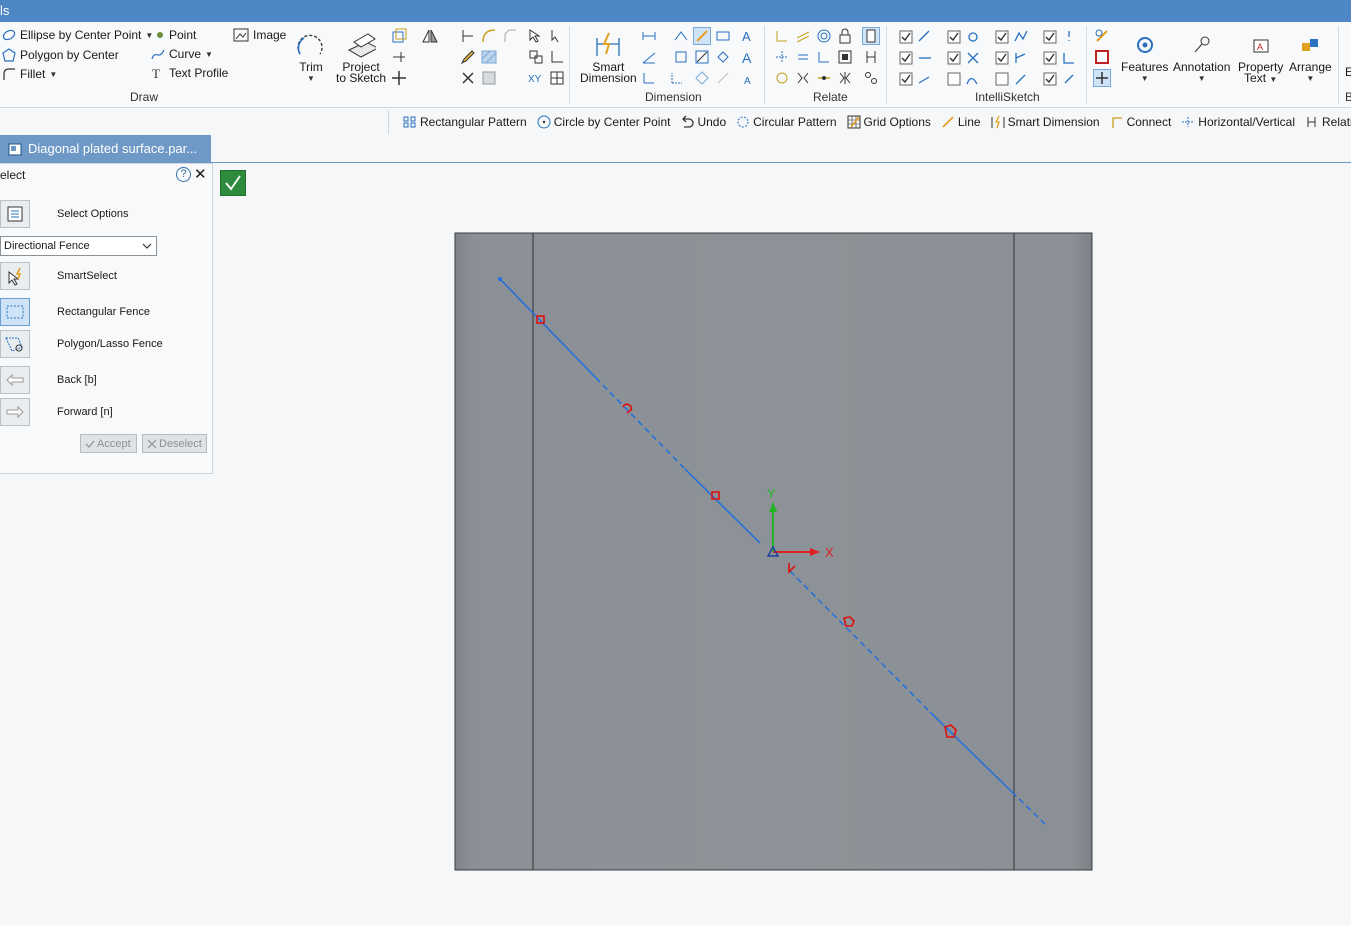 Image resolution: width=1351 pixels, height=925 pixels. Describe the element at coordinates (703, 122) in the screenshot. I see `undo-button: Undo` at that location.